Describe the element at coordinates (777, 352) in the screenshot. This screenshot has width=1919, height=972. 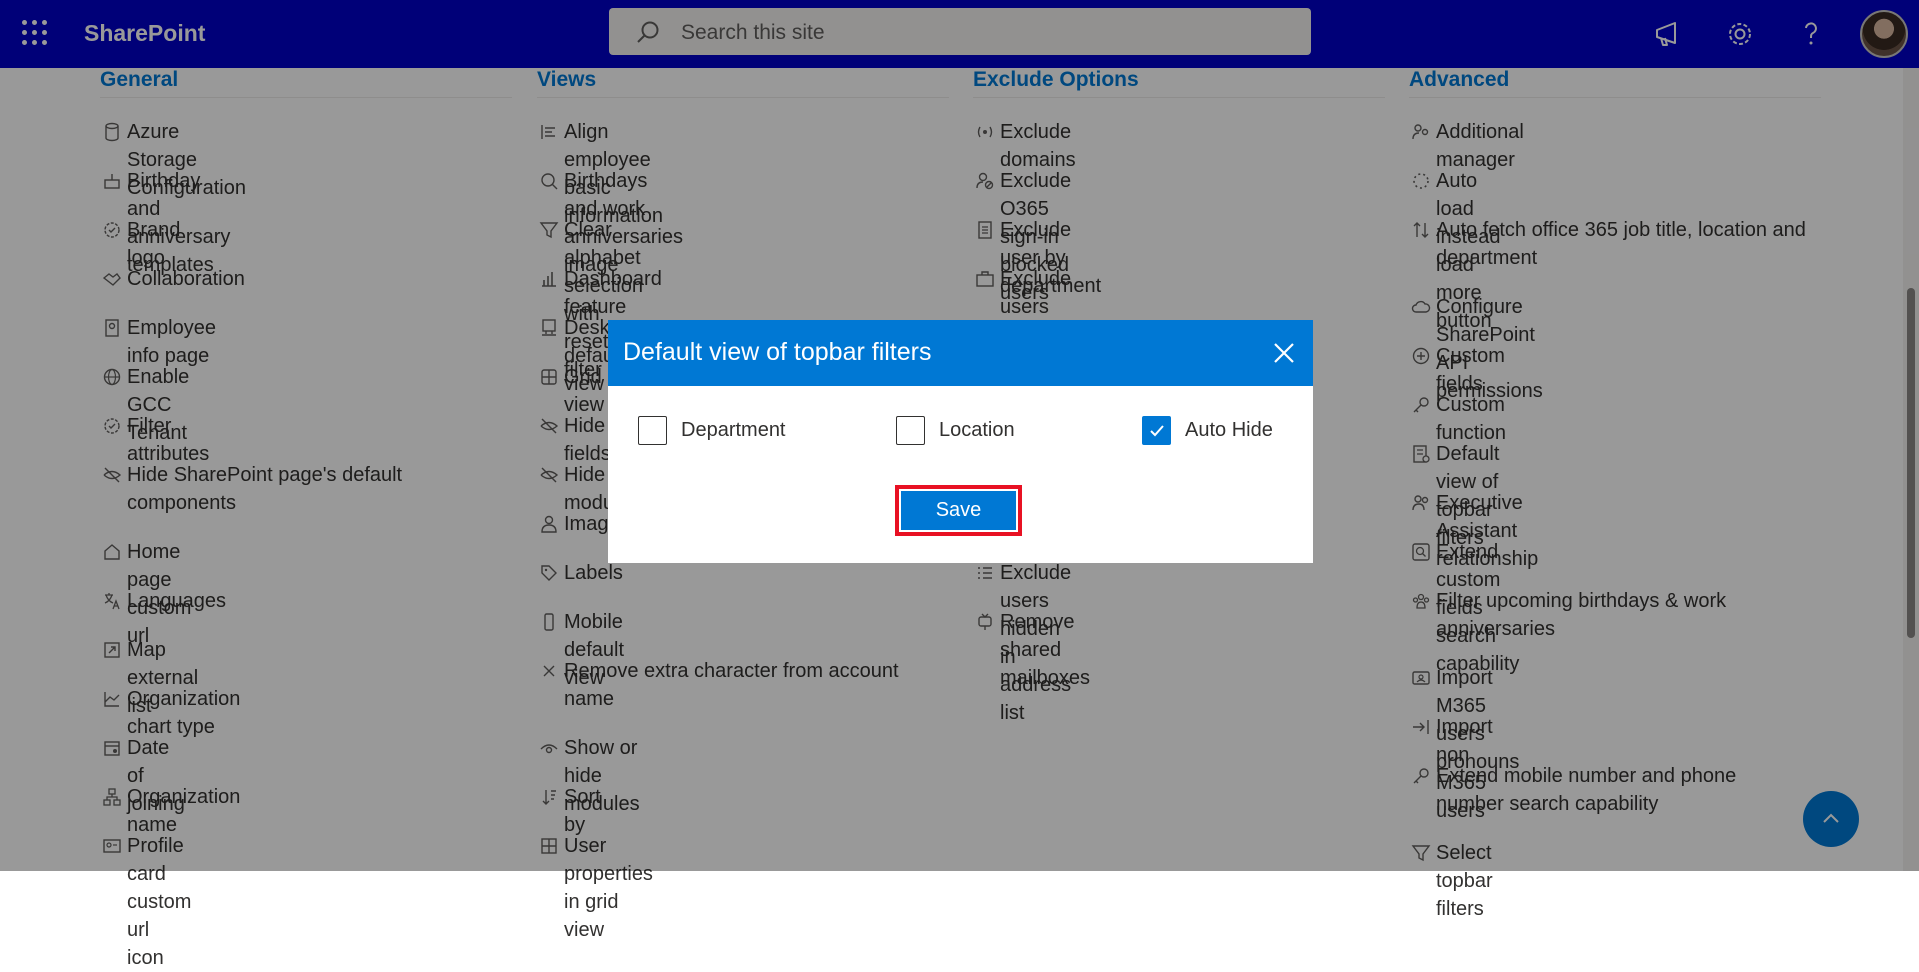
I see `dialog-title: Default view of topbar filters` at that location.